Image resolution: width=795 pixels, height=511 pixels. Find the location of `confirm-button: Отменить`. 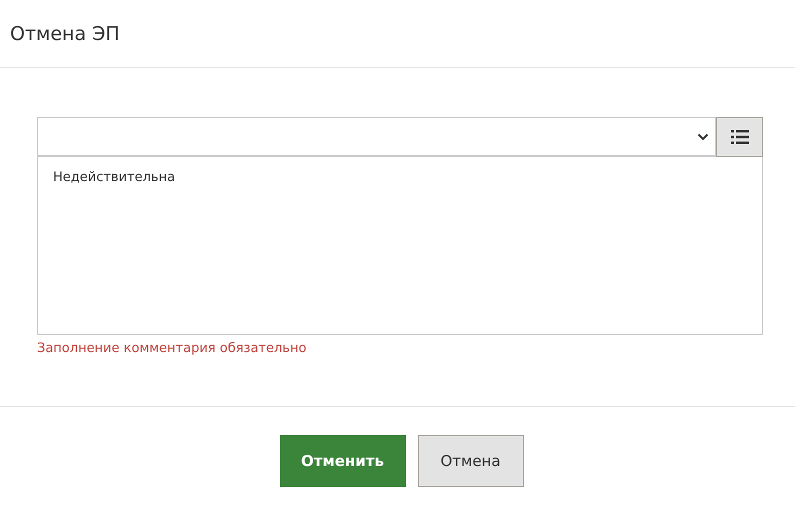

confirm-button: Отменить is located at coordinates (343, 461).